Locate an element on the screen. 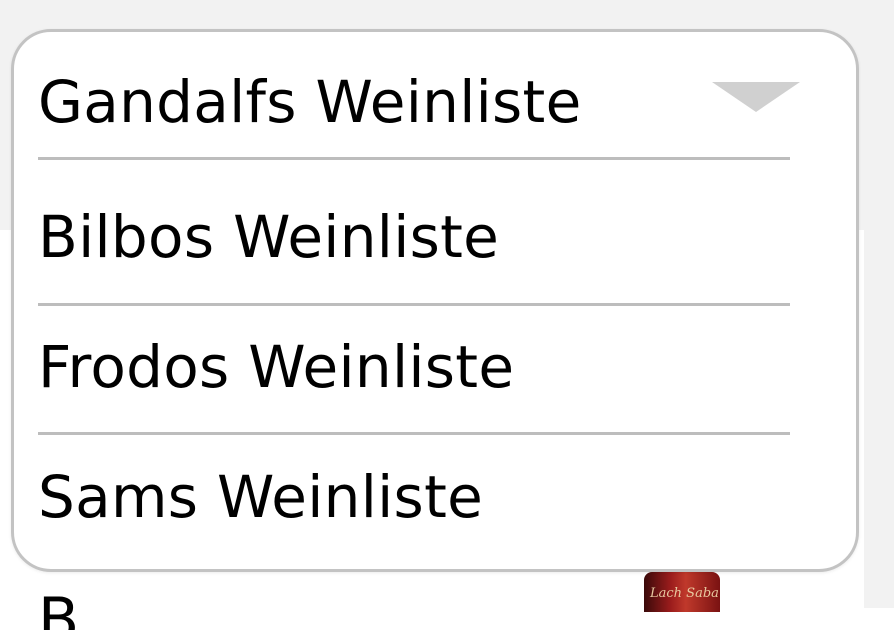 The image size is (894, 630). option-label: Sams Weinliste is located at coordinates (261, 497).